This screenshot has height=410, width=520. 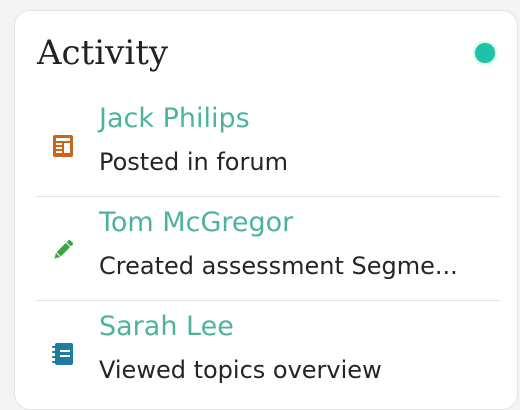 I want to click on card-title: Activity, so click(x=103, y=53).